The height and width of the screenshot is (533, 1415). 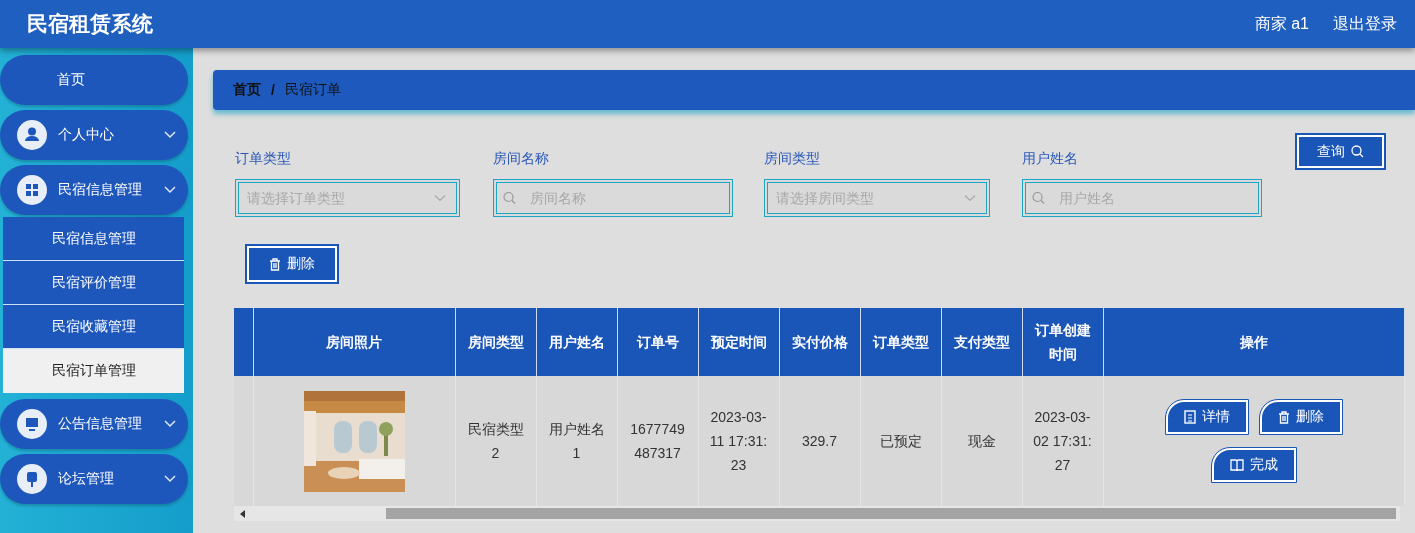 What do you see at coordinates (94, 135) in the screenshot?
I see `menu-item: 个人中心` at bounding box center [94, 135].